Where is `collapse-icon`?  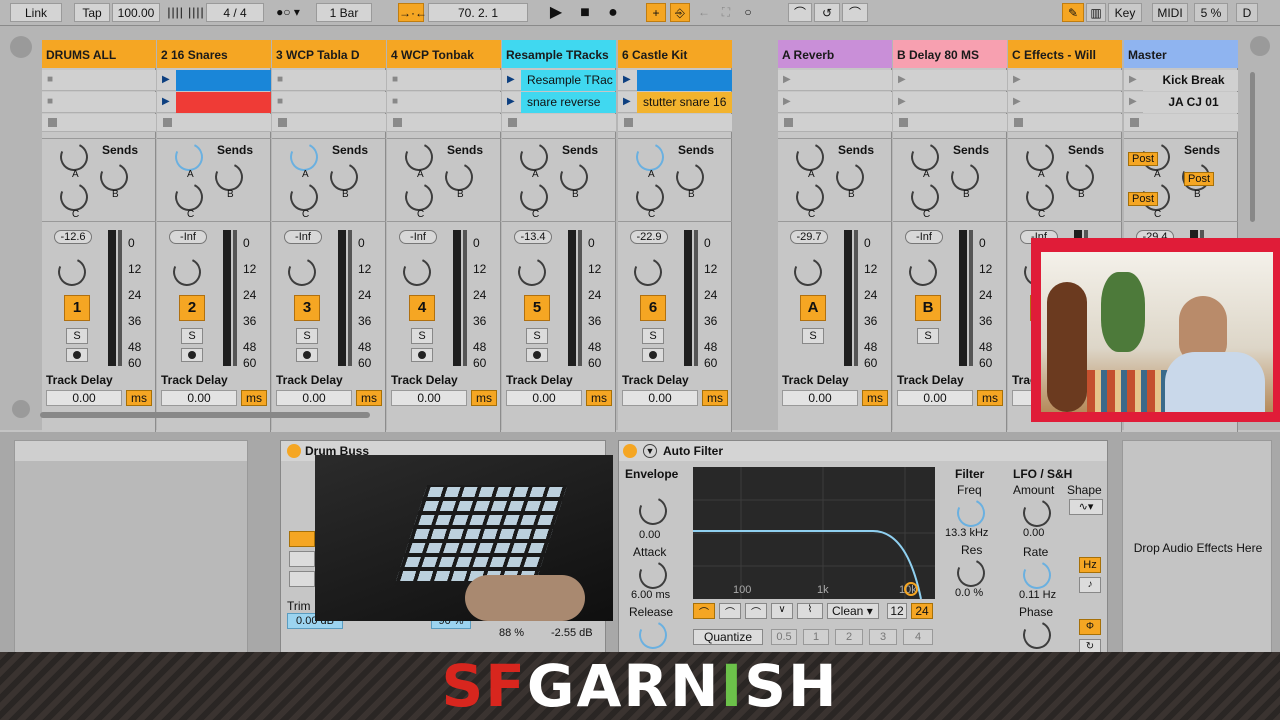
collapse-icon is located at coordinates (21, 47).